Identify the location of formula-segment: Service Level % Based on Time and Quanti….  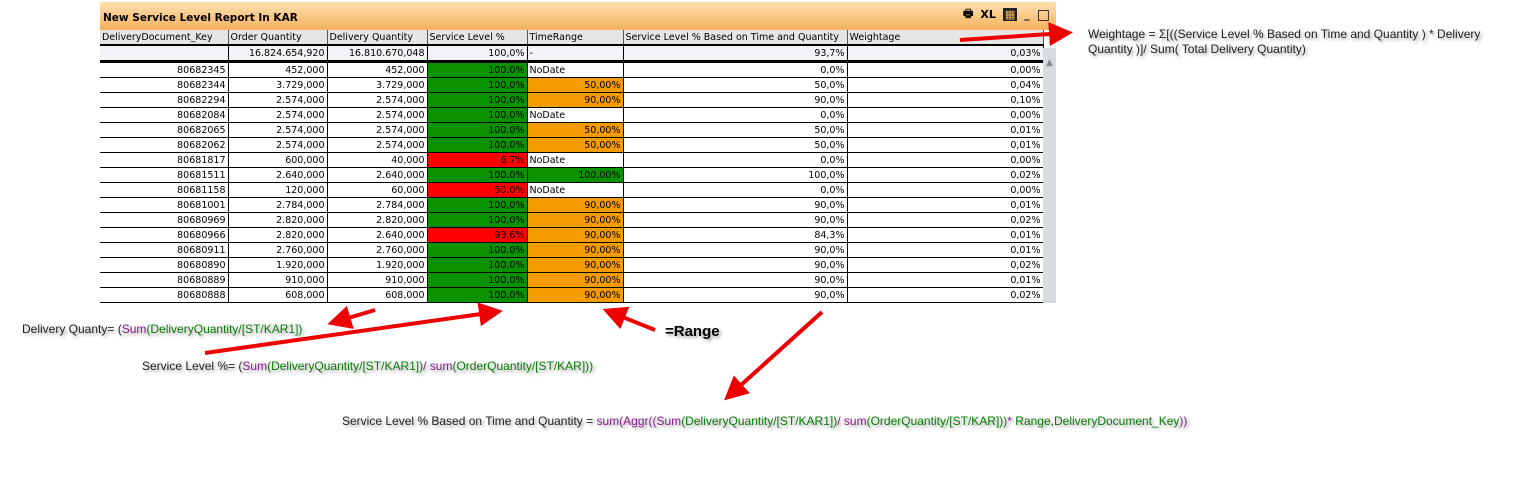
(469, 421).